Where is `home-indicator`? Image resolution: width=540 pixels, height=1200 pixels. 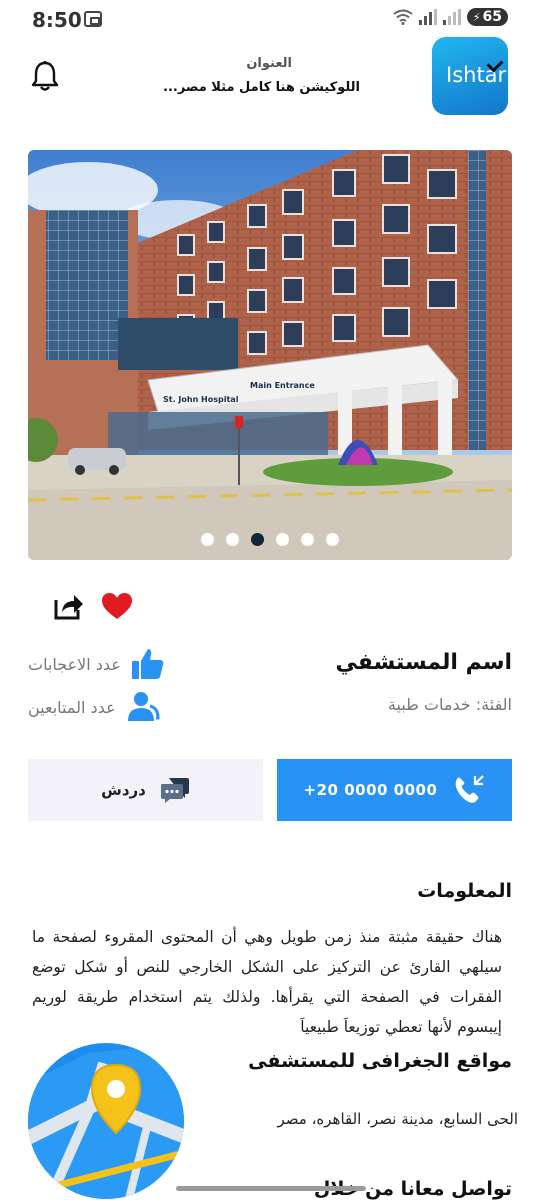 home-indicator is located at coordinates (271, 1188).